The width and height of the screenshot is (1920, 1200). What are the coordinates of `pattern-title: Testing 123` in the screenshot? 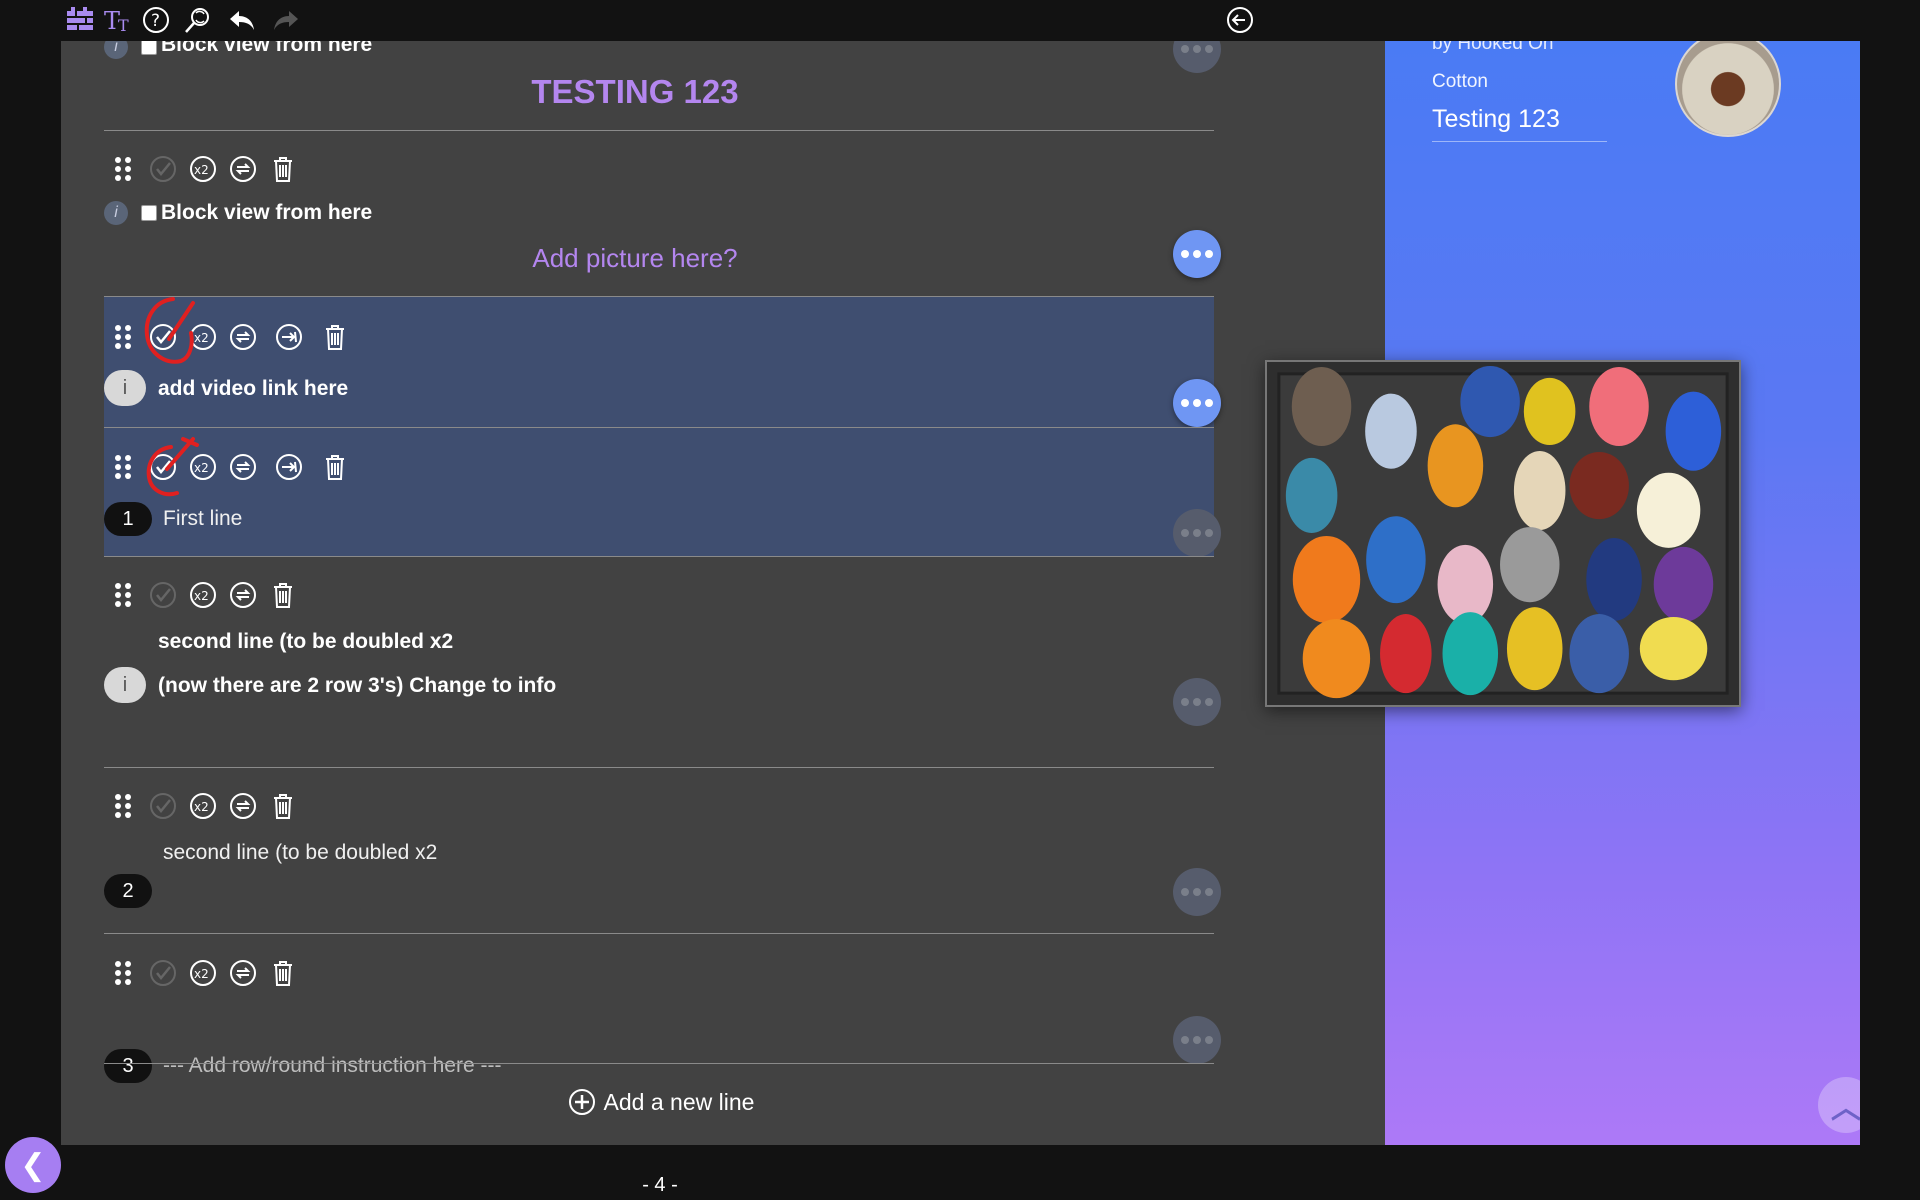 It's located at (1496, 119).